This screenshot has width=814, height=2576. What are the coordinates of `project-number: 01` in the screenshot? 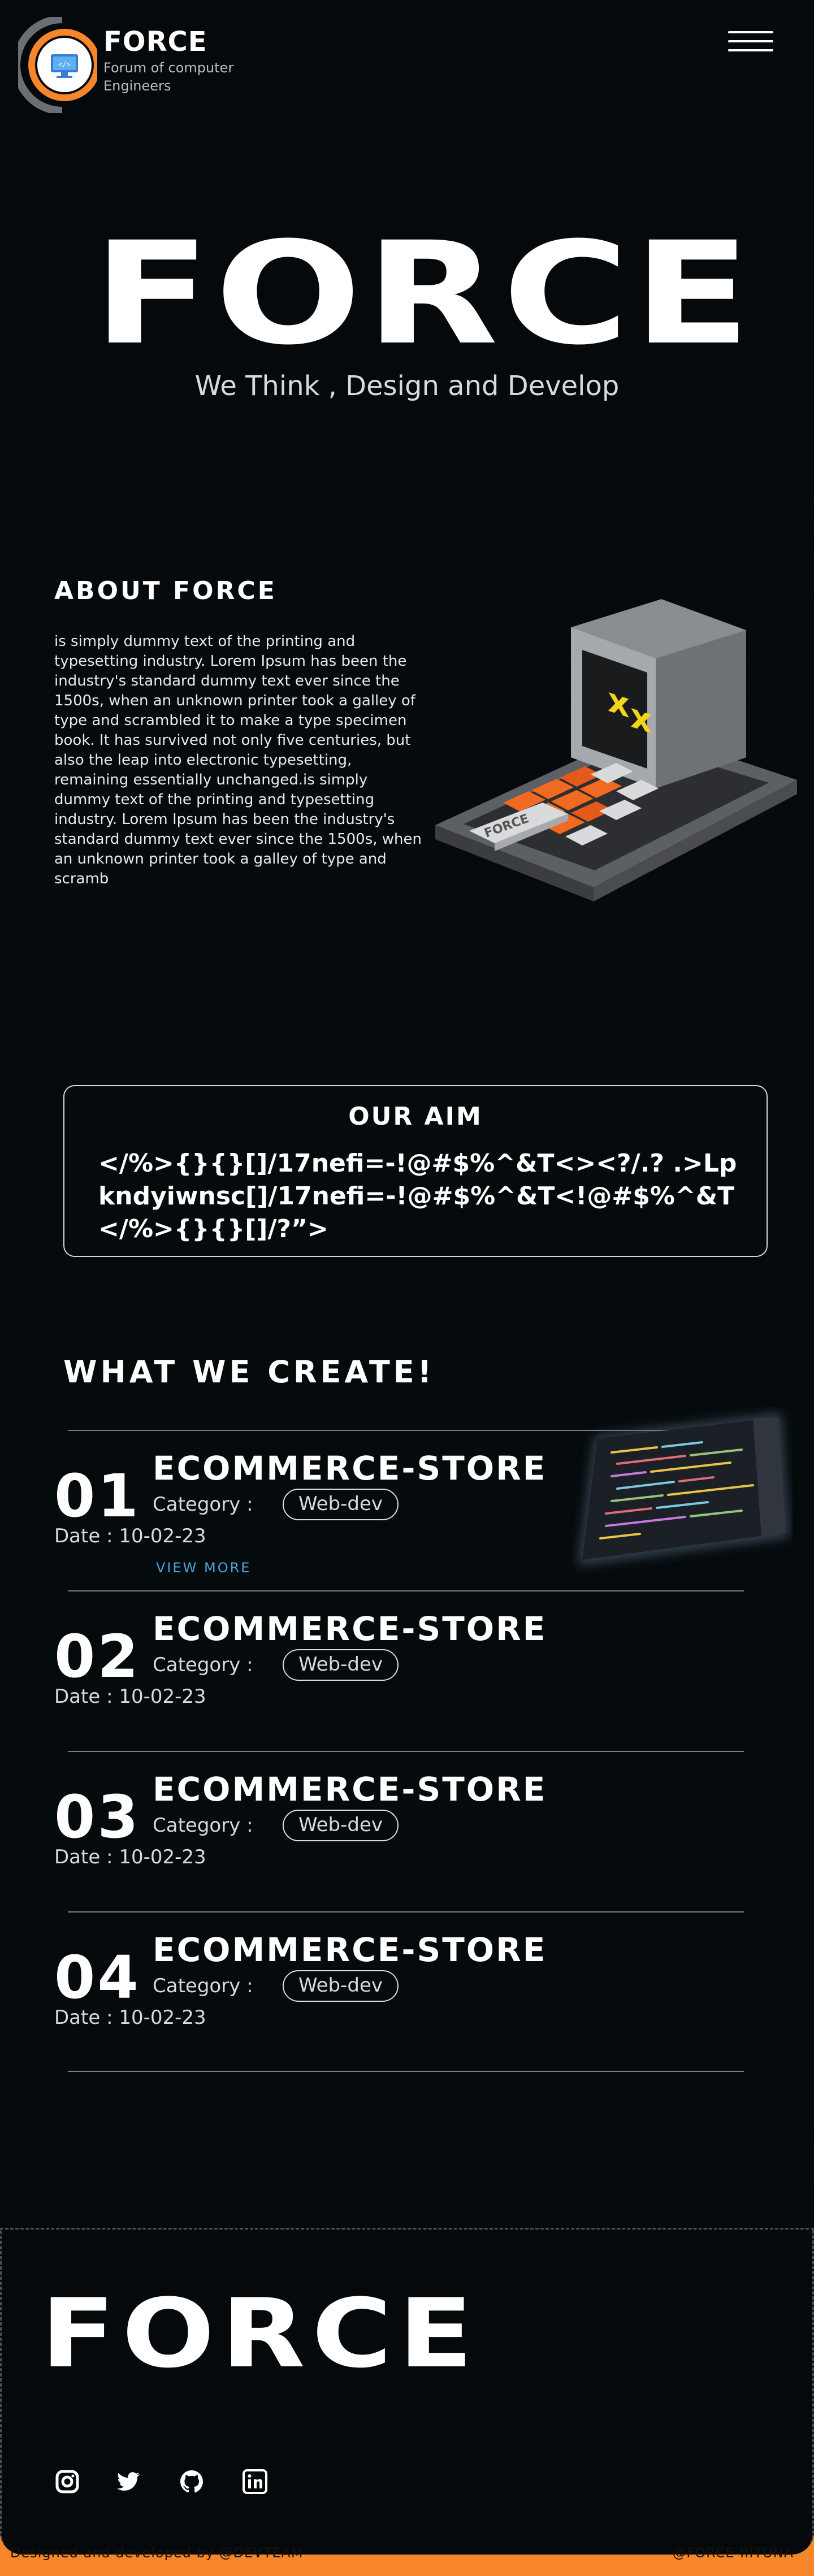 It's located at (97, 1496).